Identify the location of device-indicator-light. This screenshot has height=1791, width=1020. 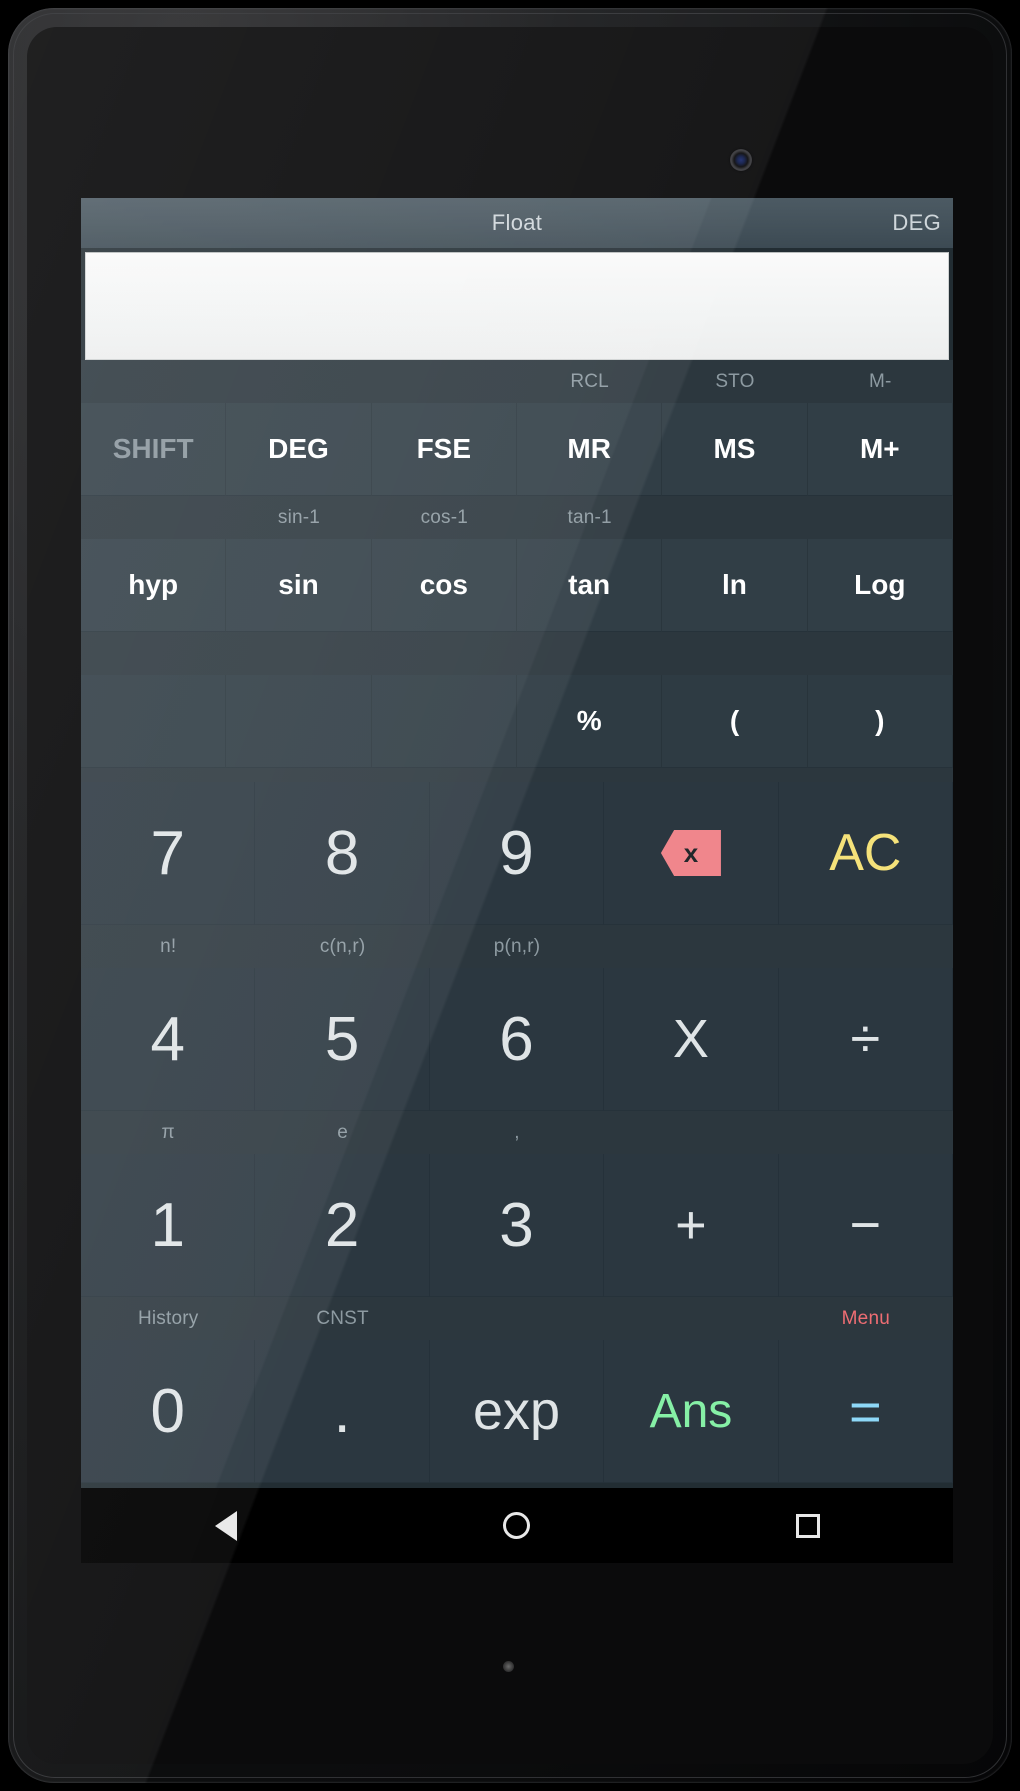
(508, 1666).